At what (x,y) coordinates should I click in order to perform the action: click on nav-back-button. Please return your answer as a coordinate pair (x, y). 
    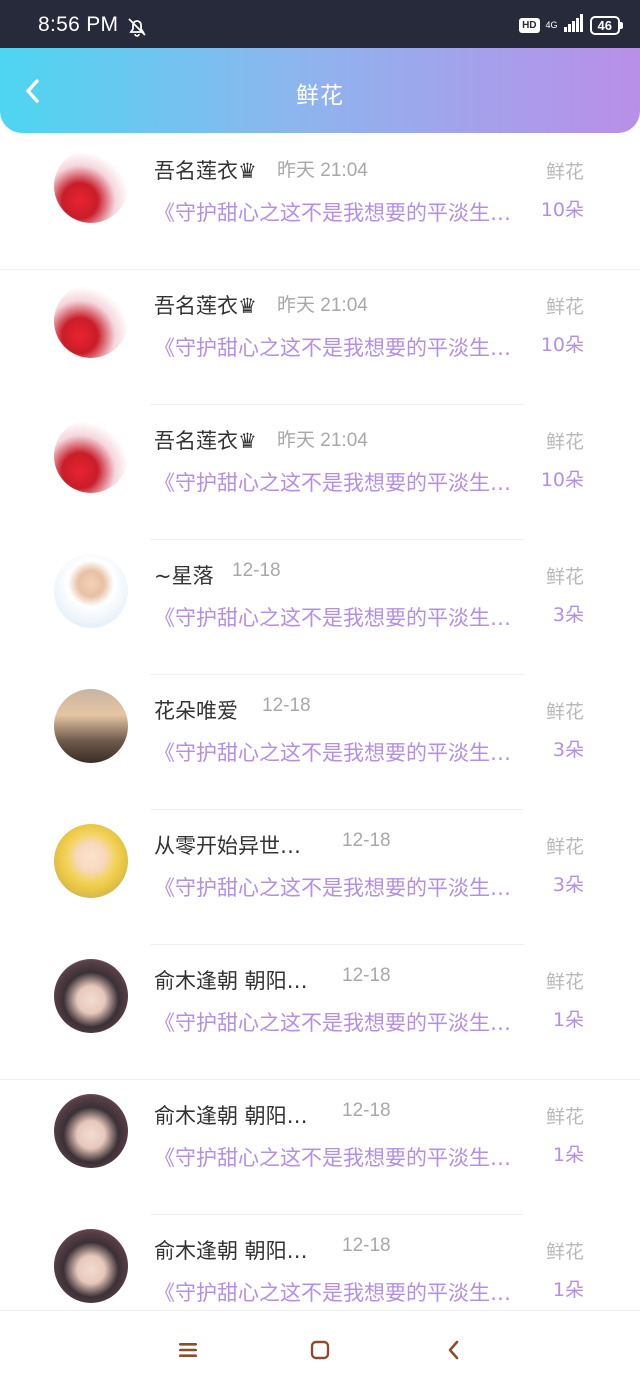
    Looking at the image, I should click on (454, 1350).